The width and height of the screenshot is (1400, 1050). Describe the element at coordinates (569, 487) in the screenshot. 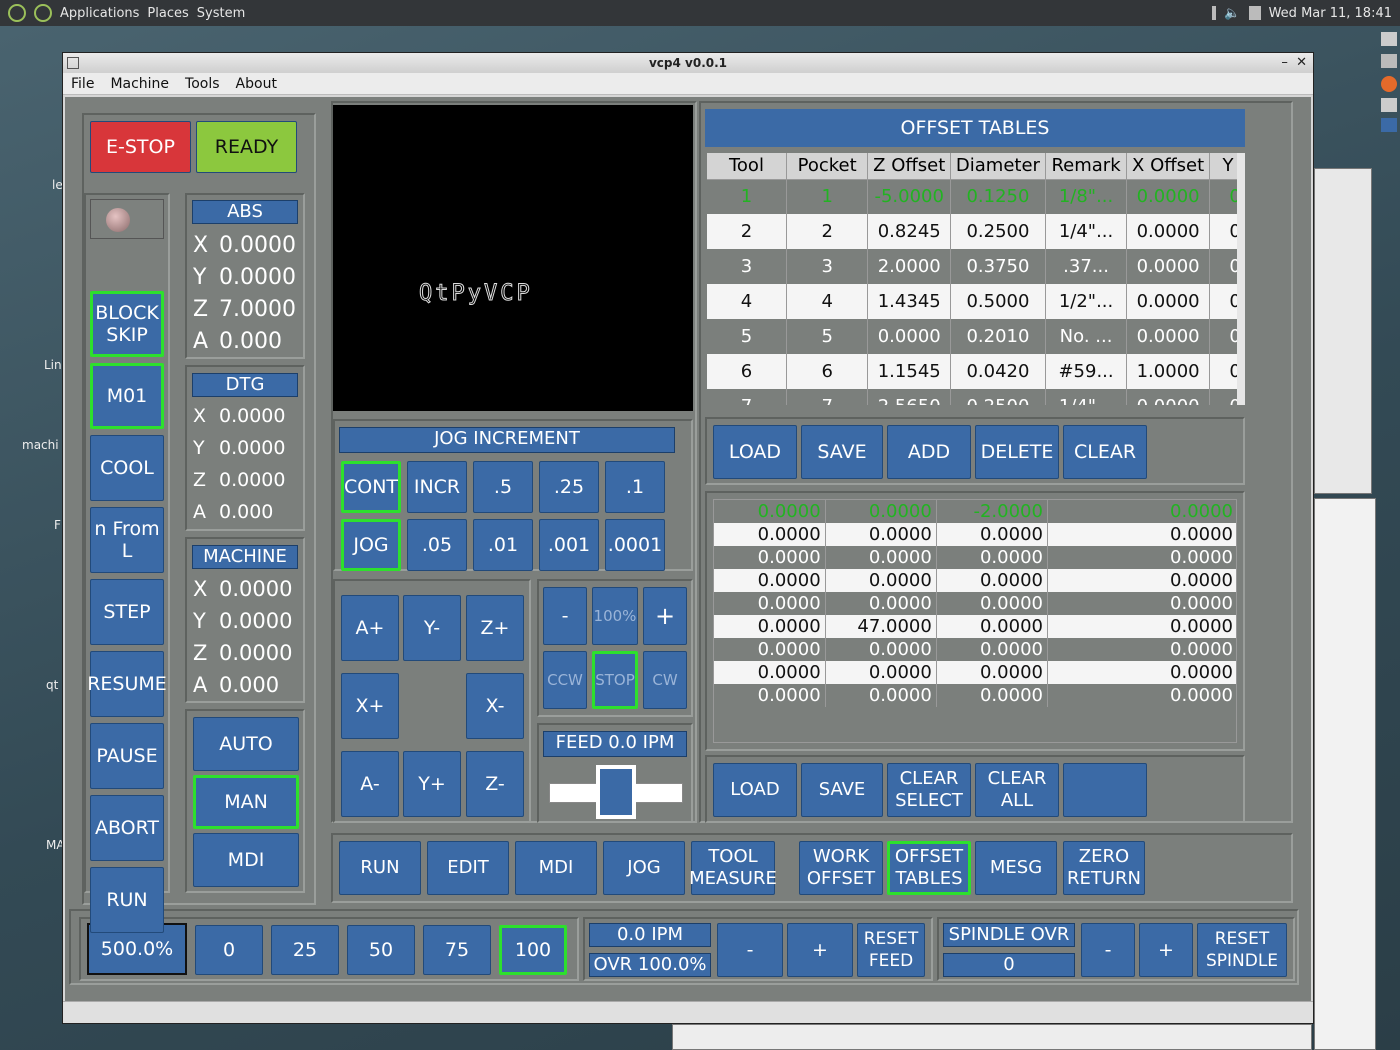

I see `jog-increment-row1-3: .25` at that location.